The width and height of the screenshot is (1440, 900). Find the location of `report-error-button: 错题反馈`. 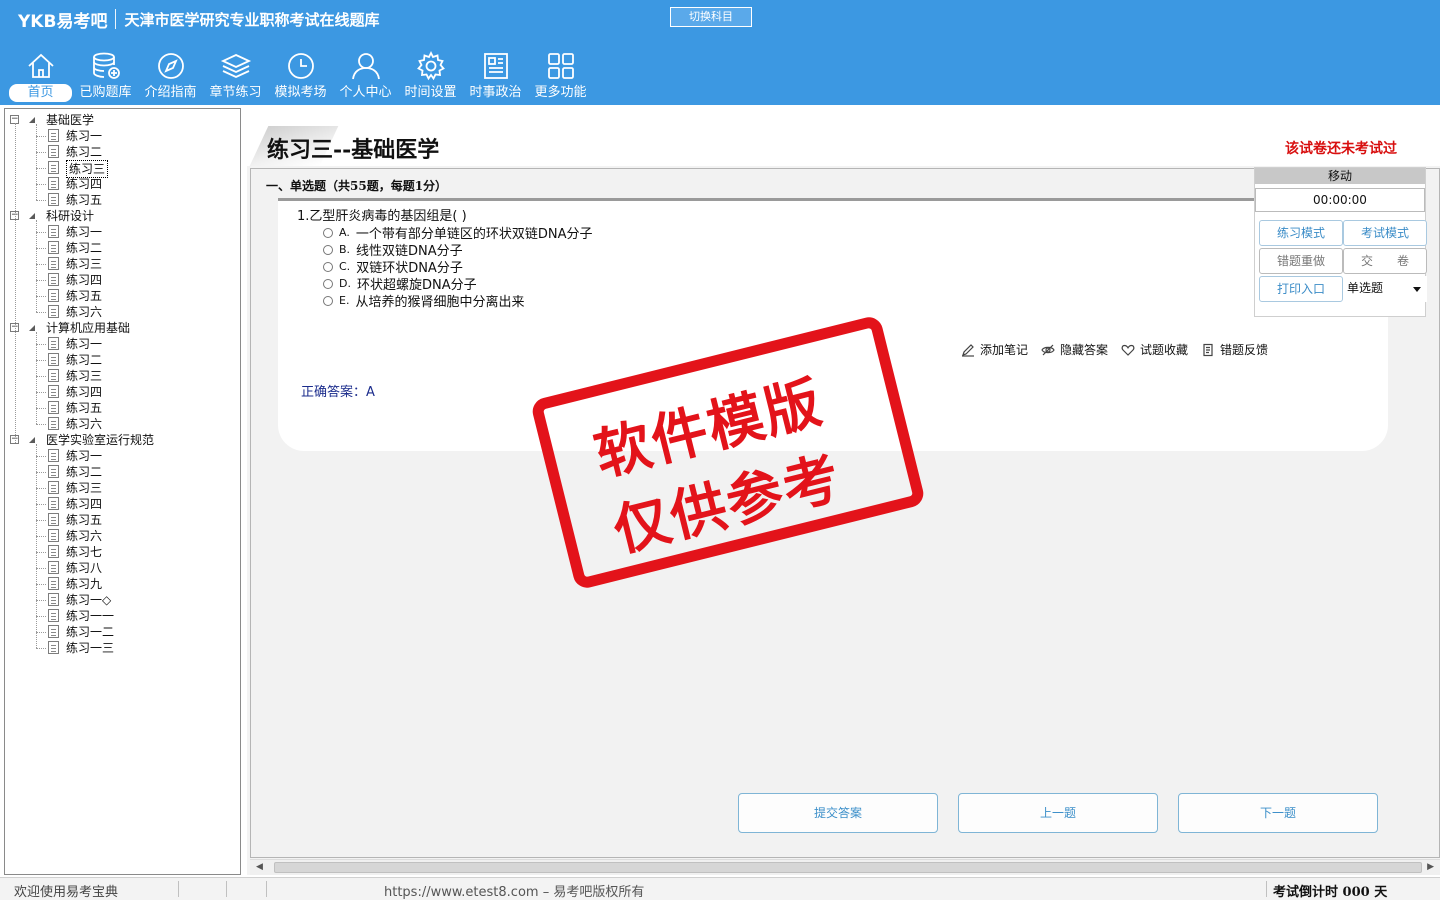

report-error-button: 错题反馈 is located at coordinates (1234, 349).